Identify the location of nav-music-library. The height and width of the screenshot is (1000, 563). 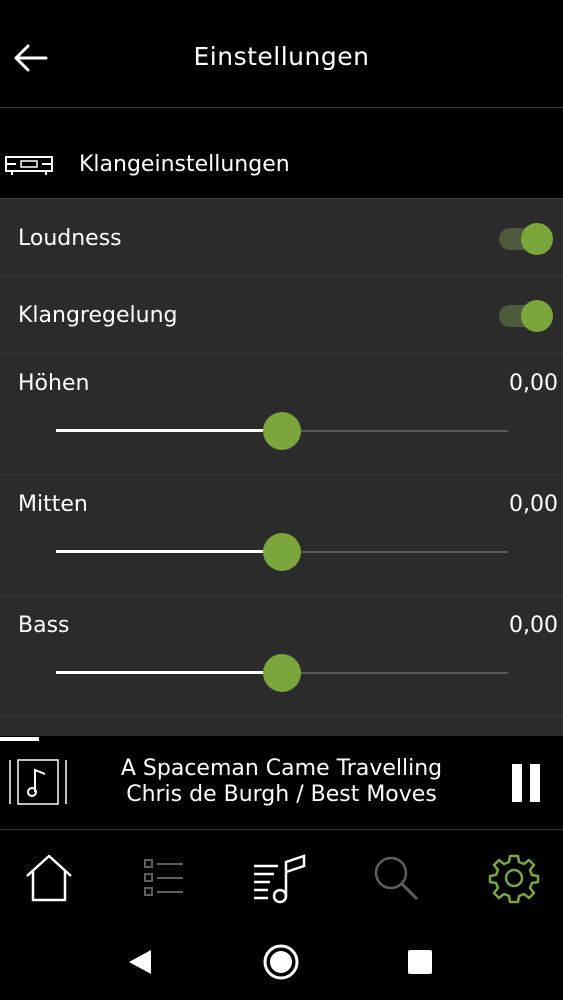
(280, 878).